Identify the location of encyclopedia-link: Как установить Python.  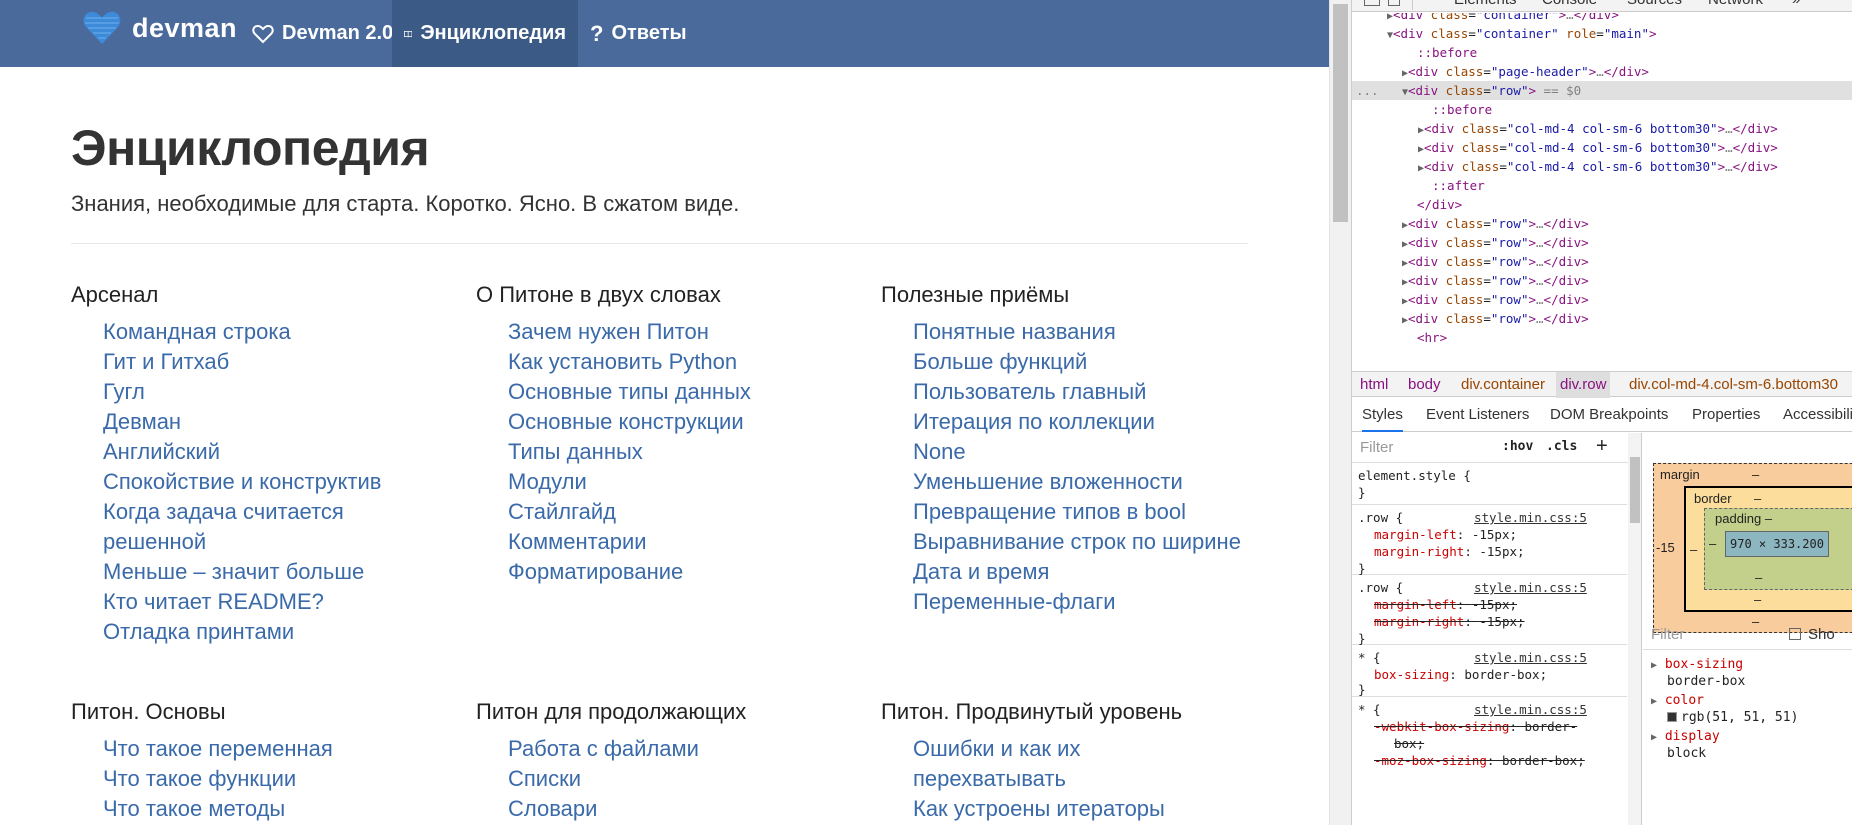
(692, 362).